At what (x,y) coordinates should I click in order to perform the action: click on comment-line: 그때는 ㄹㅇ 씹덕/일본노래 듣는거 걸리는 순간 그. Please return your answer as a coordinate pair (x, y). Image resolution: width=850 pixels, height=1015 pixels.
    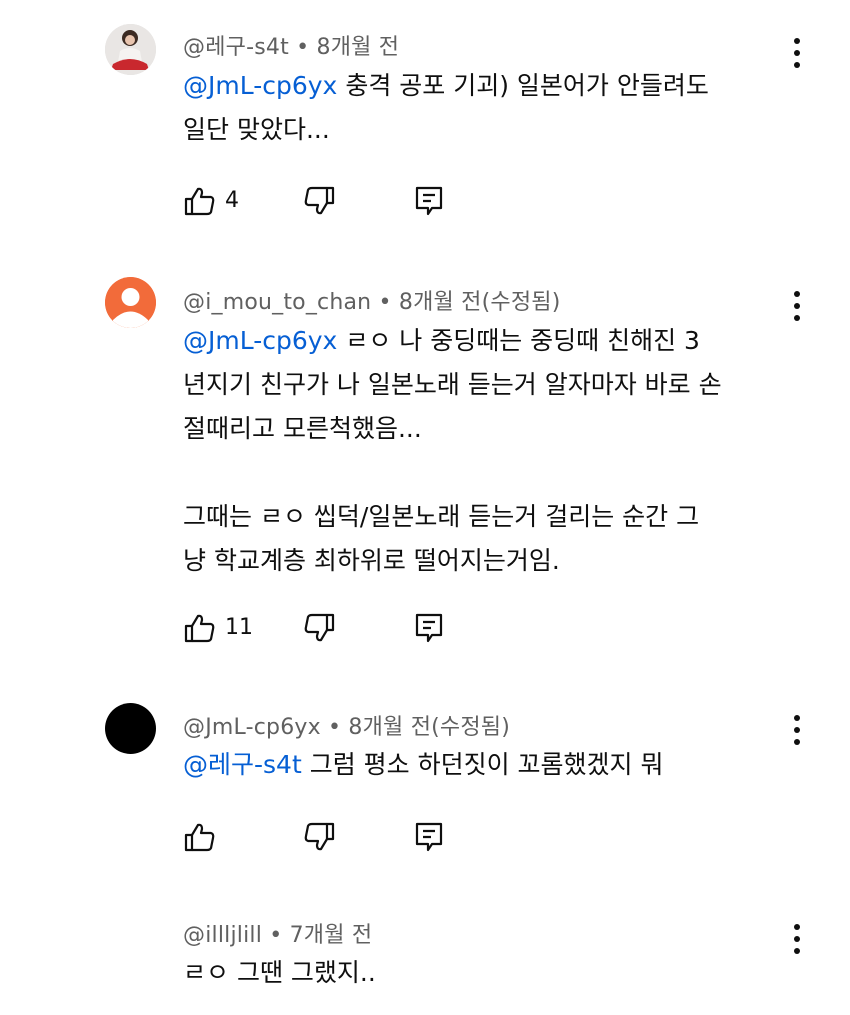
    Looking at the image, I should click on (441, 516).